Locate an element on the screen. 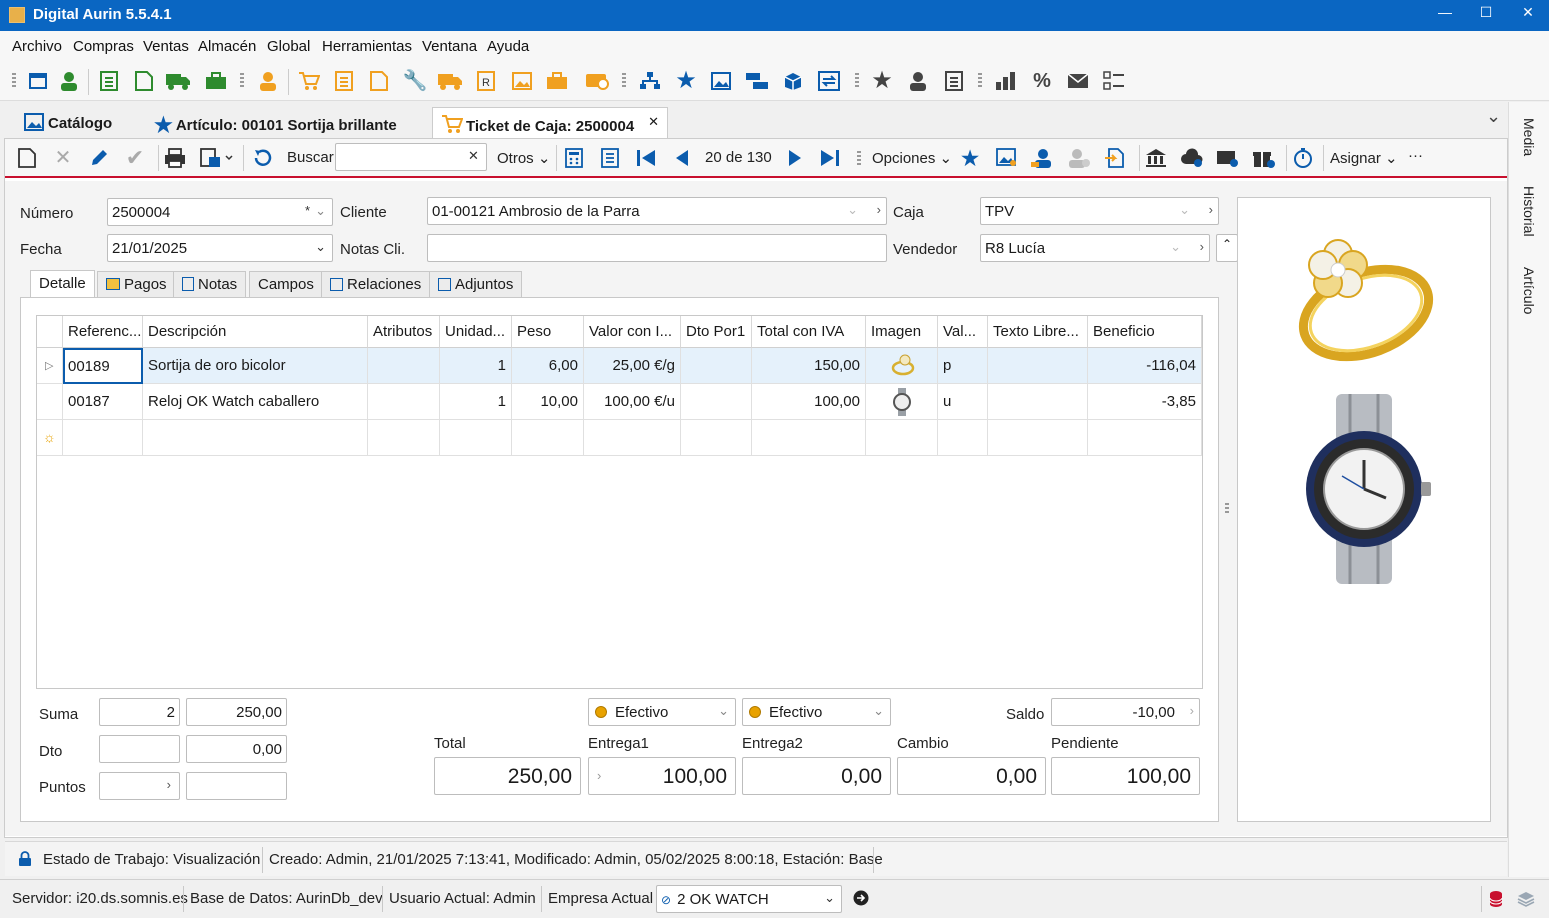 Image resolution: width=1549 pixels, height=918 pixels. grid-cell-value: 100,00 €/u is located at coordinates (632, 402).